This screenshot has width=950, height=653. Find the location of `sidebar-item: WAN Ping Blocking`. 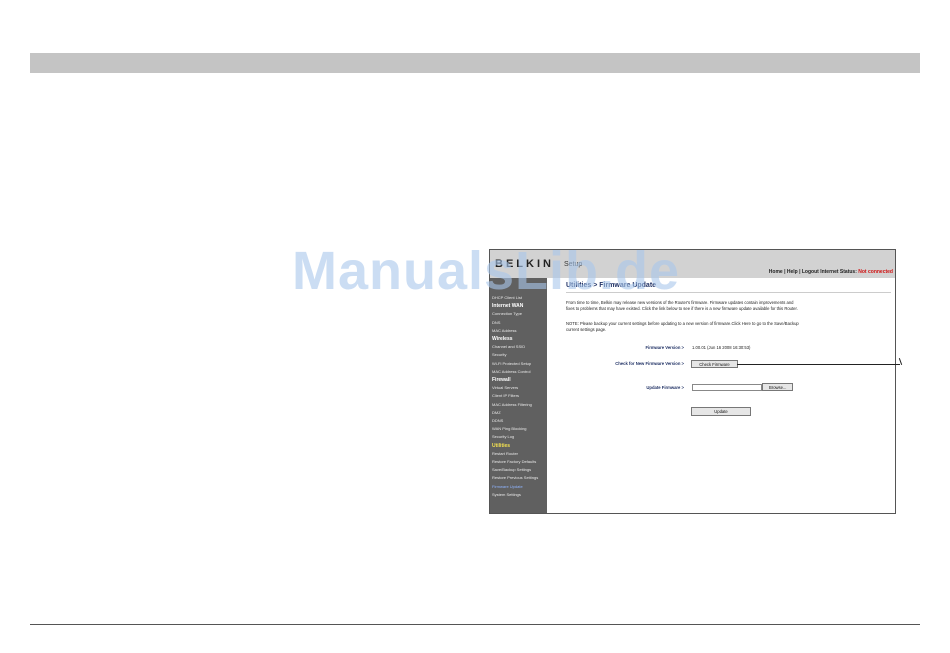

sidebar-item: WAN Ping Blocking is located at coordinates (509, 428).